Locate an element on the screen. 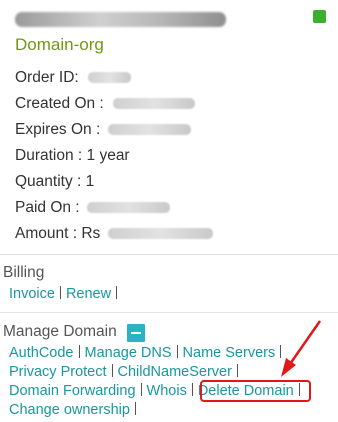 The height and width of the screenshot is (422, 338). annotation-arrow-icon is located at coordinates (301, 348).